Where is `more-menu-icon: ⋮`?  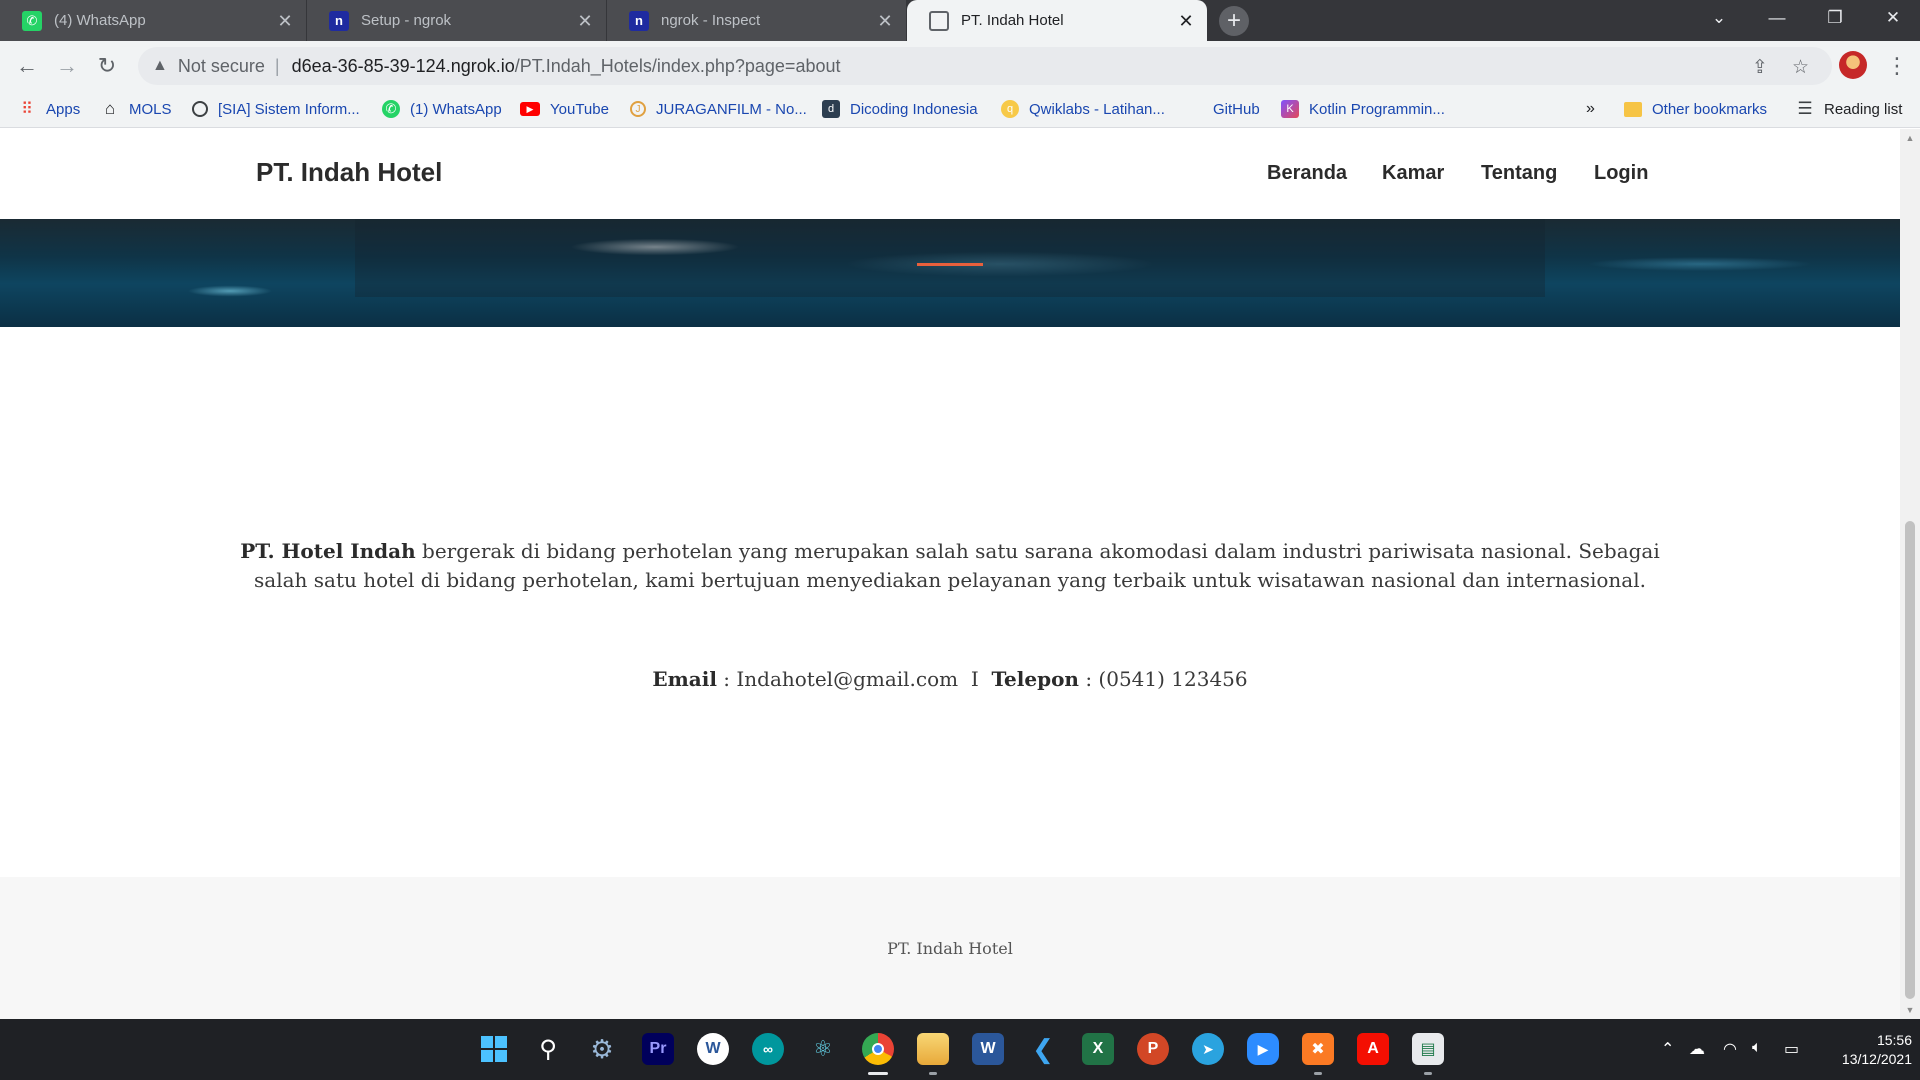 more-menu-icon: ⋮ is located at coordinates (1897, 66).